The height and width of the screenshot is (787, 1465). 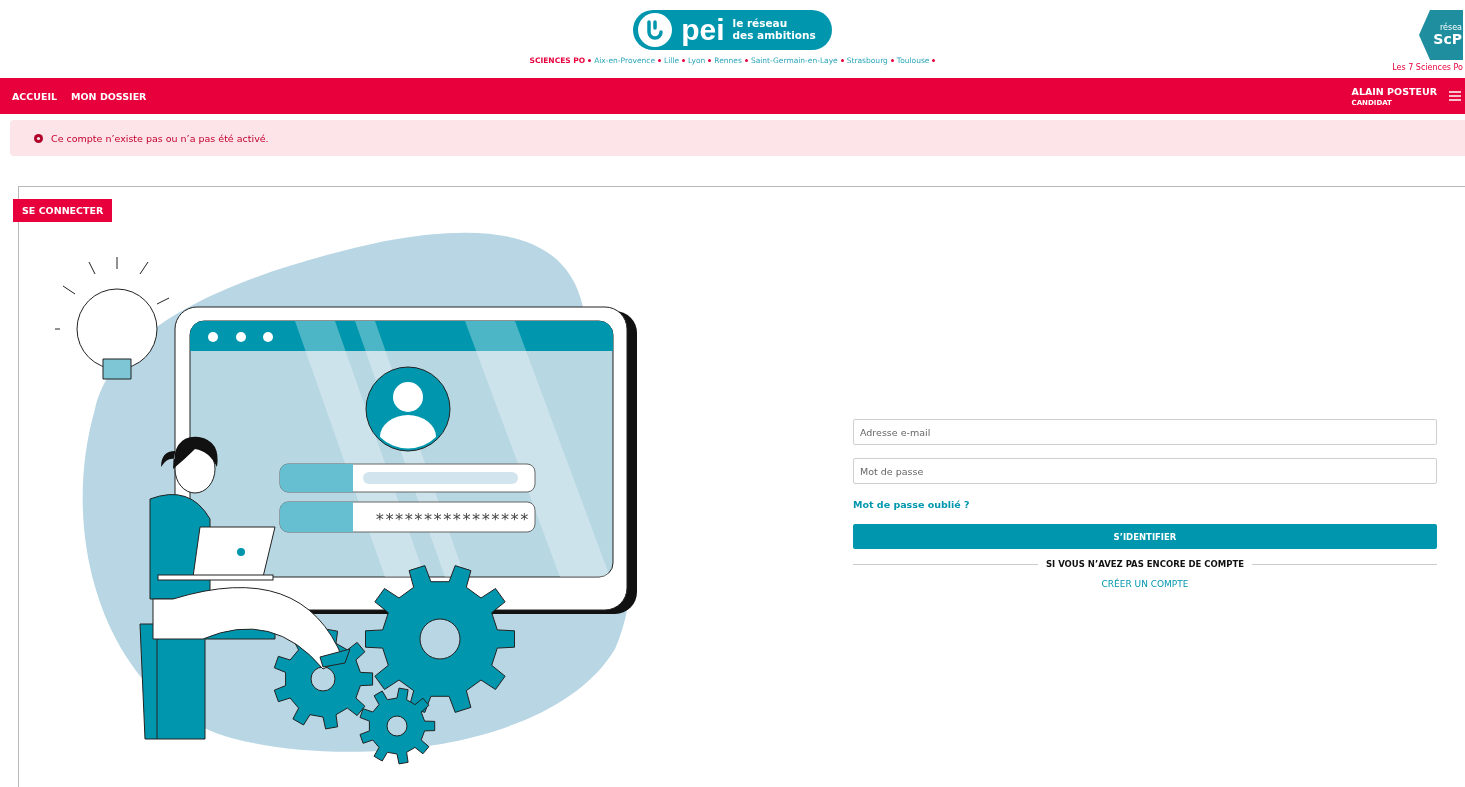 I want to click on user-name: ALAIN POSTEUR, so click(x=1394, y=91).